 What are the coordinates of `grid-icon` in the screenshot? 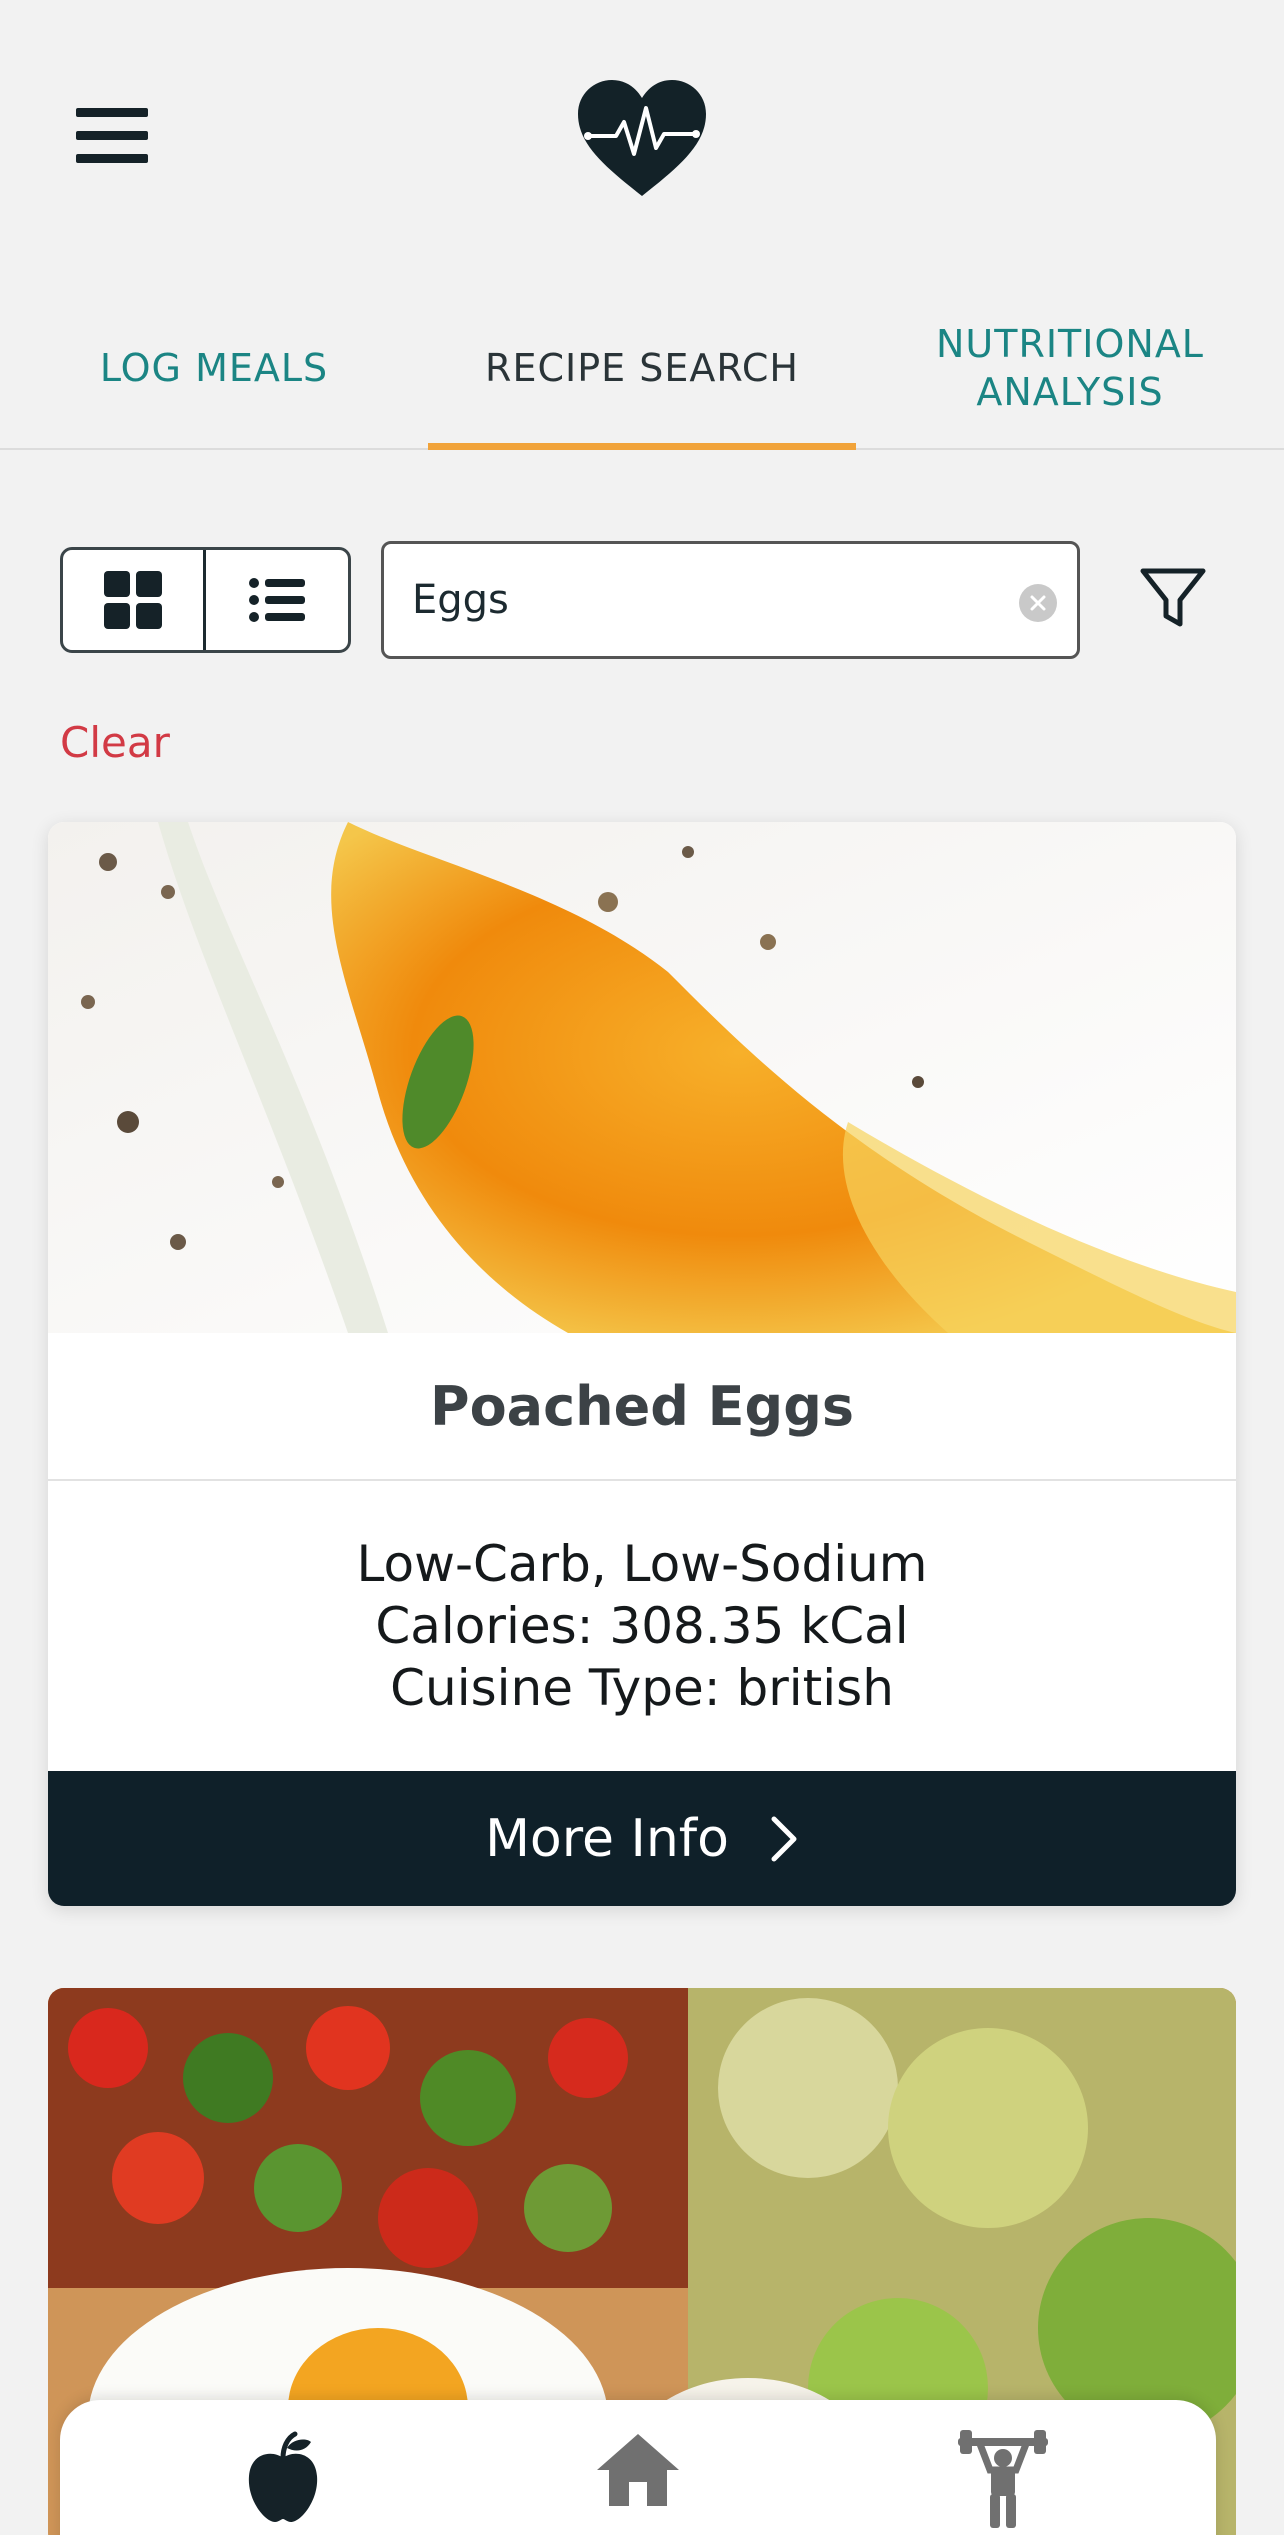 It's located at (132, 600).